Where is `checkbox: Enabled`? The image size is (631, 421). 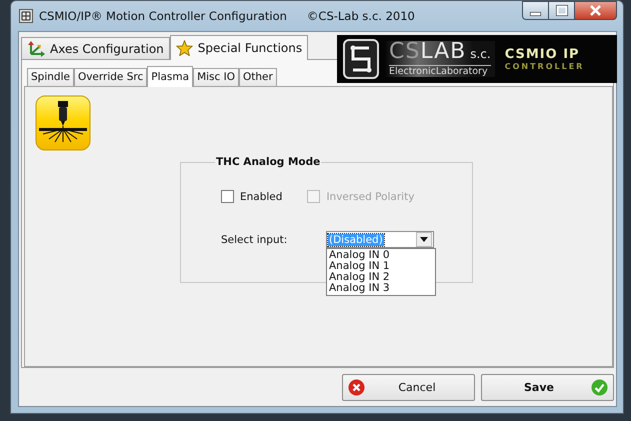
checkbox: Enabled is located at coordinates (251, 196).